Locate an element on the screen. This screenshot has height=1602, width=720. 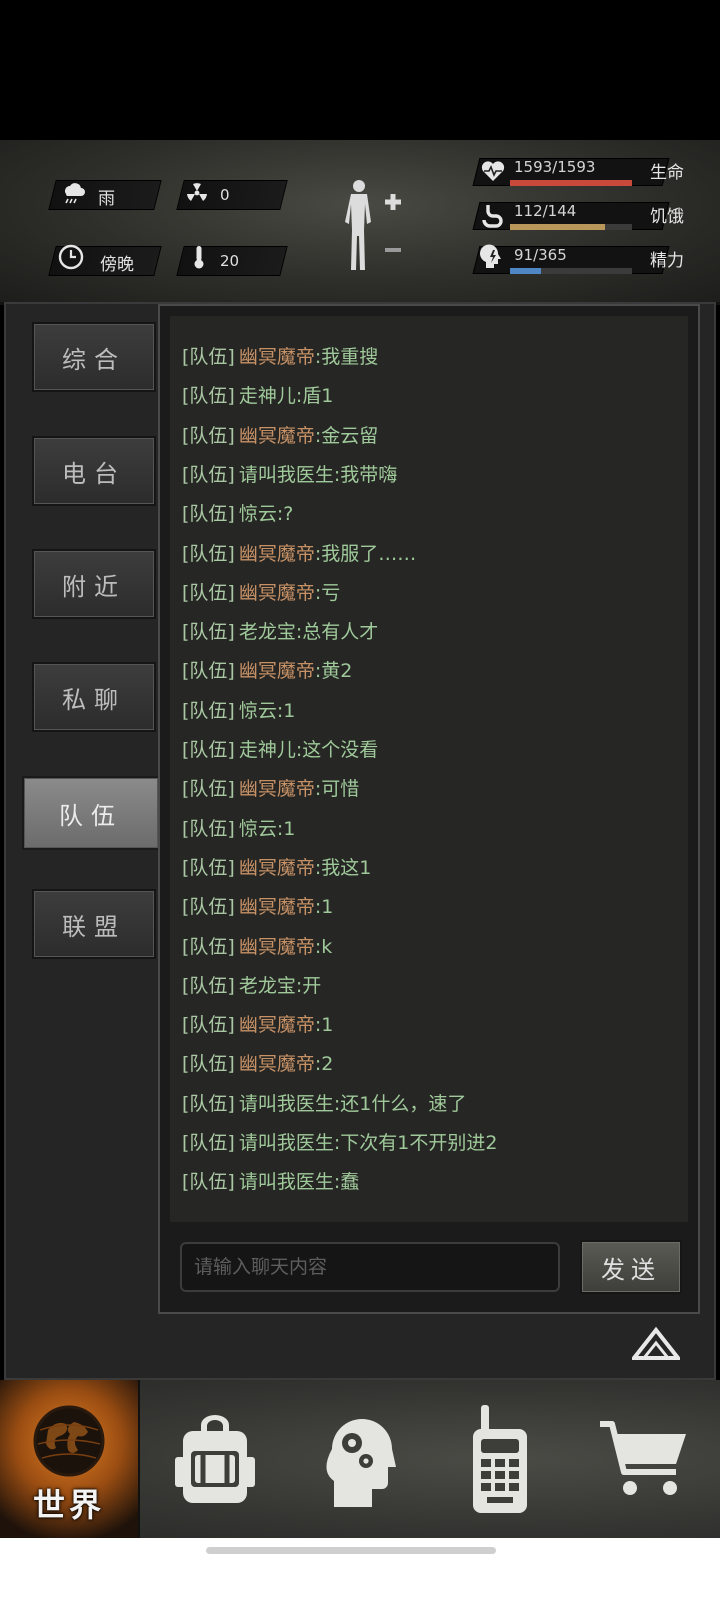
body-status-icon is located at coordinates (375, 226).